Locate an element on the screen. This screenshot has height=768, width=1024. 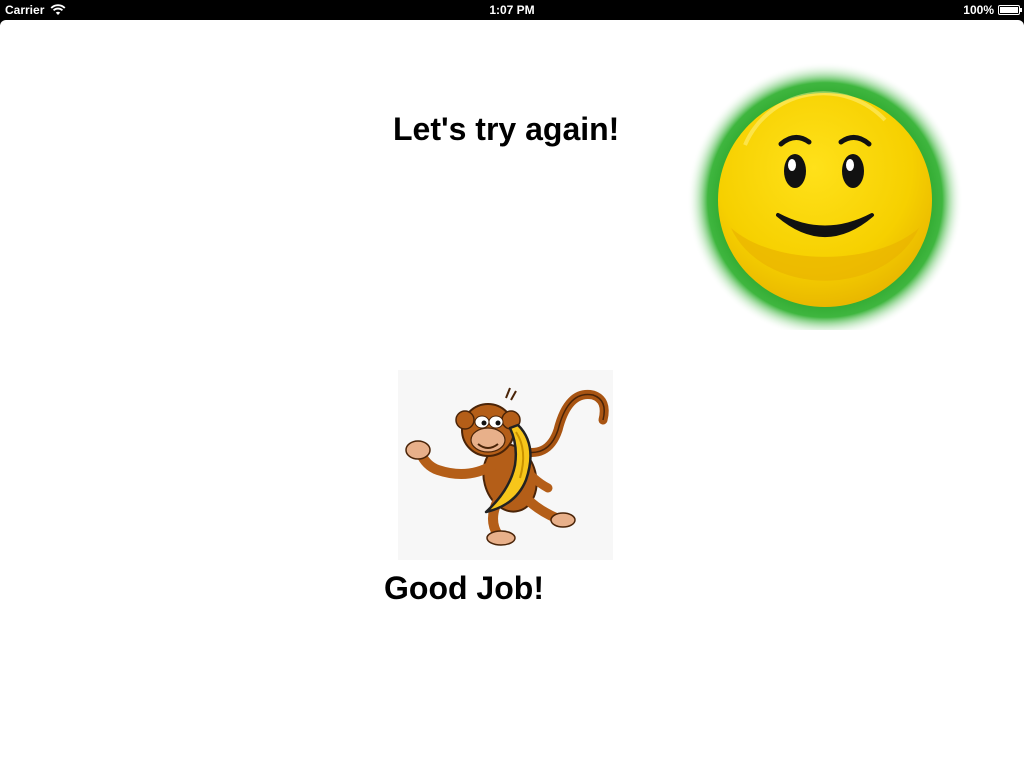
status-time: 1:07 PM is located at coordinates (512, 10).